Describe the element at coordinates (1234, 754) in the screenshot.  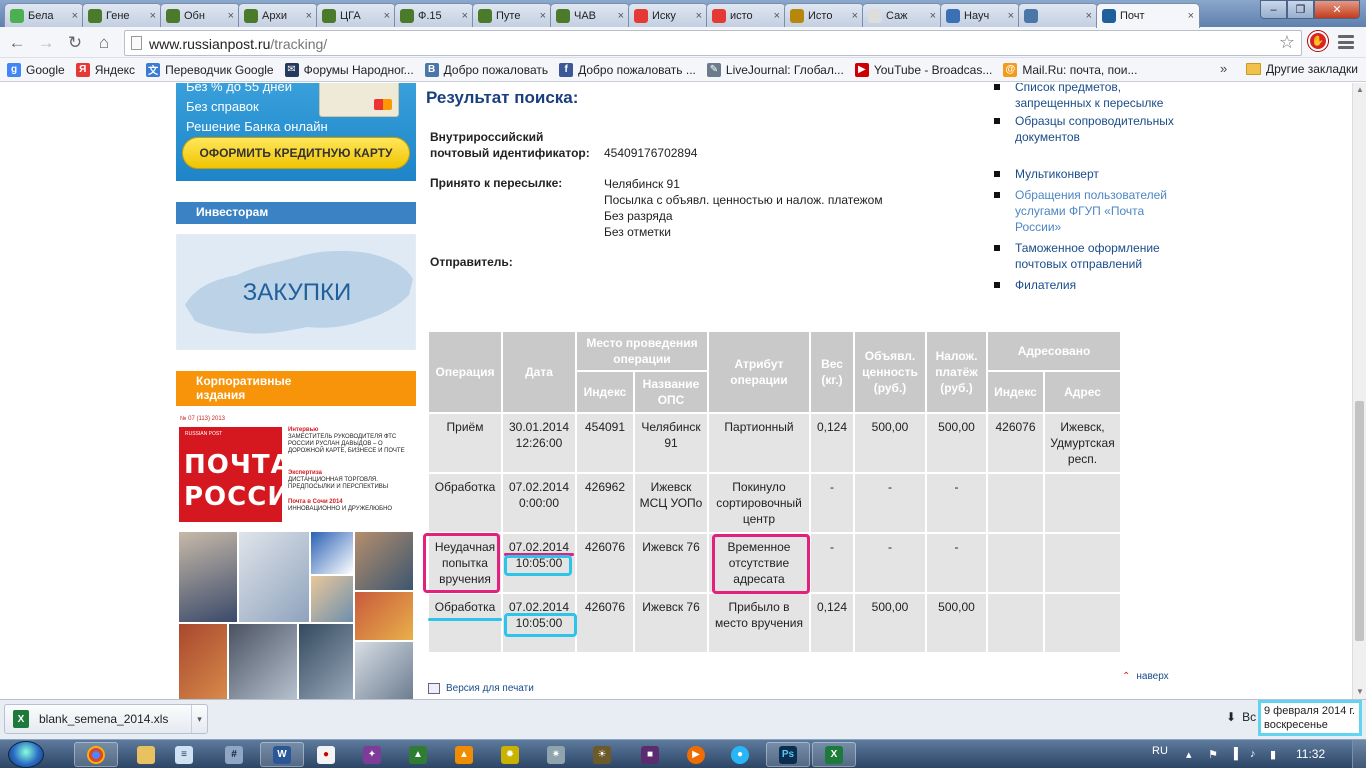
I see `network-icon: ▐` at that location.